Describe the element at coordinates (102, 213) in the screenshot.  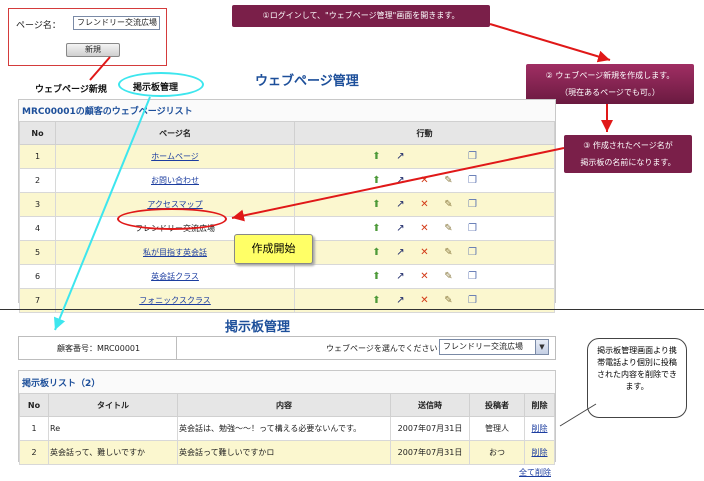
I see `arrow-board` at that location.